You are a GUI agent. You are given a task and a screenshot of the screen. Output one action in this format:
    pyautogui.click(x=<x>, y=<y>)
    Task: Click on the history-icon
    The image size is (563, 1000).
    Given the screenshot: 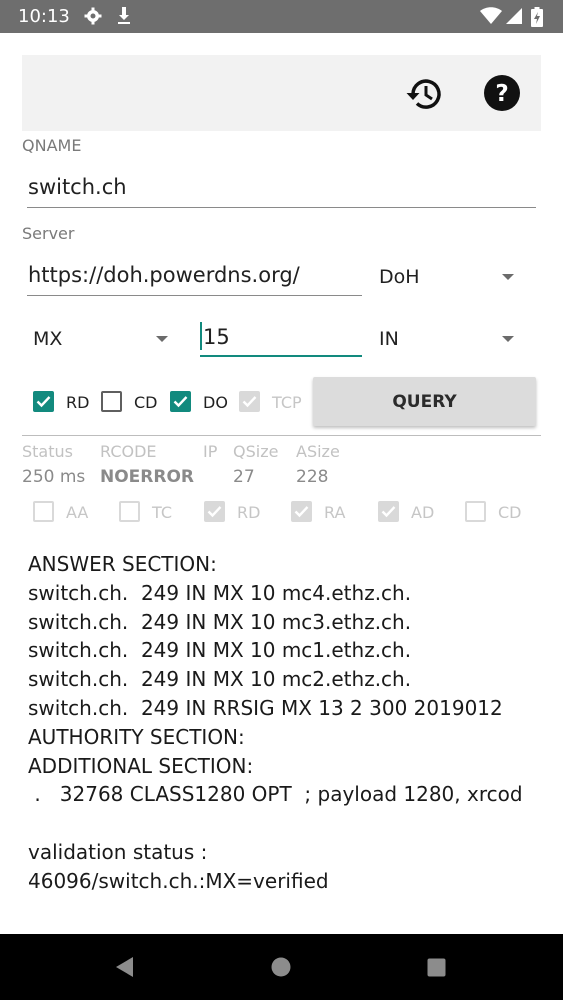 What is the action you would take?
    pyautogui.click(x=425, y=96)
    